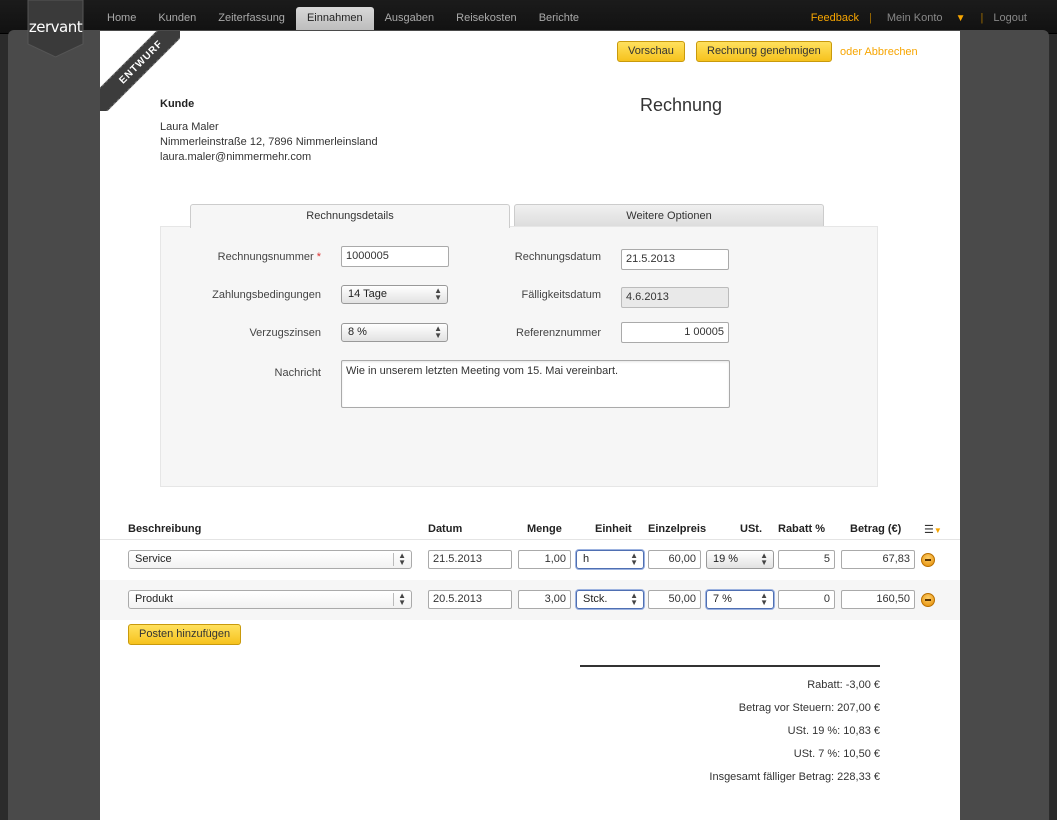 The image size is (1057, 820). Describe the element at coordinates (610, 559) in the screenshot. I see `item-unit-select: h ▲ ▼` at that location.